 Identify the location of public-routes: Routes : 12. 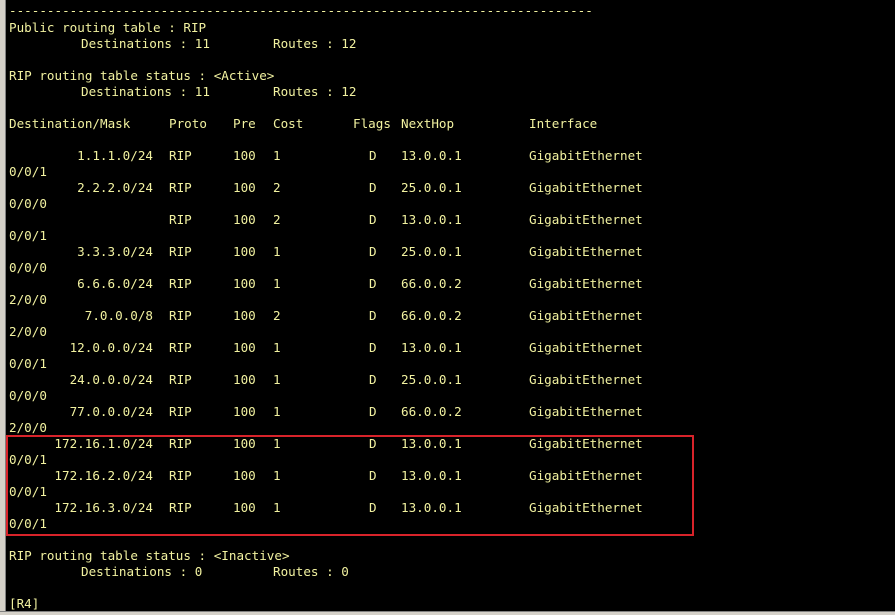
(315, 43).